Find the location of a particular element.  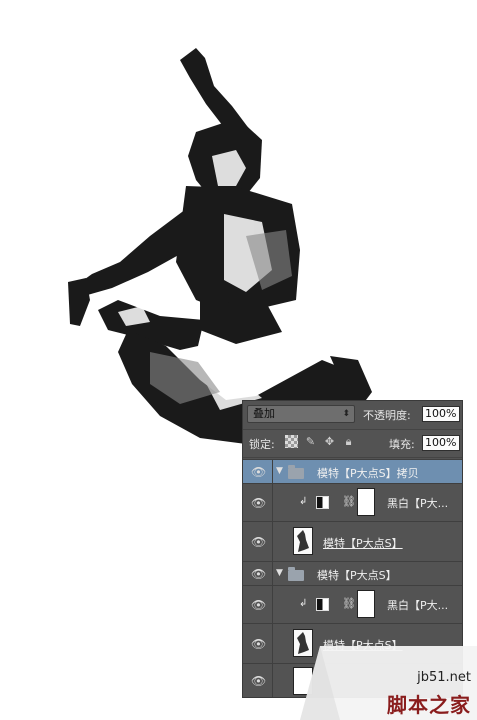

watermark-name: 脚本之家 is located at coordinates (429, 705).